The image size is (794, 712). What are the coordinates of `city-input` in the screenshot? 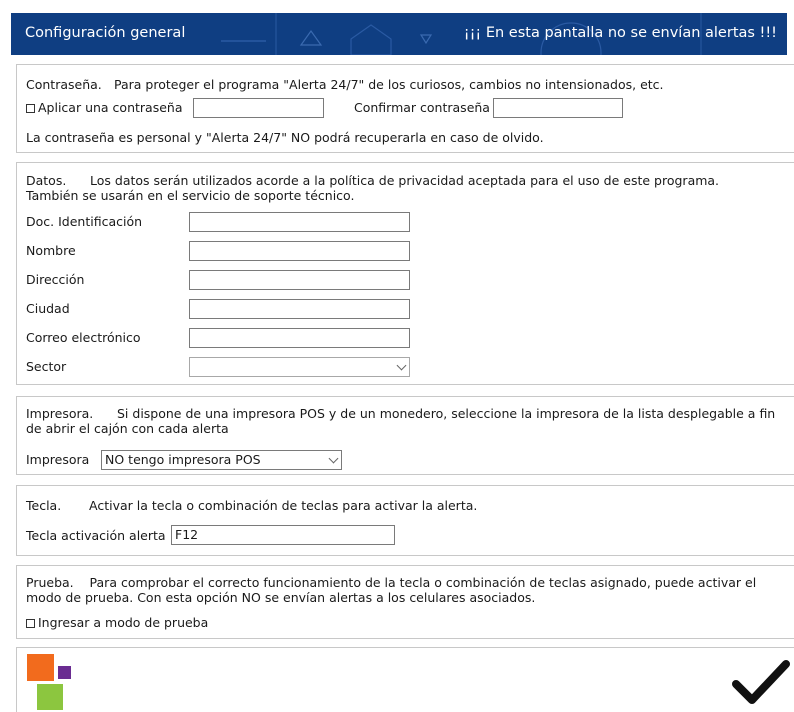 It's located at (299, 309).